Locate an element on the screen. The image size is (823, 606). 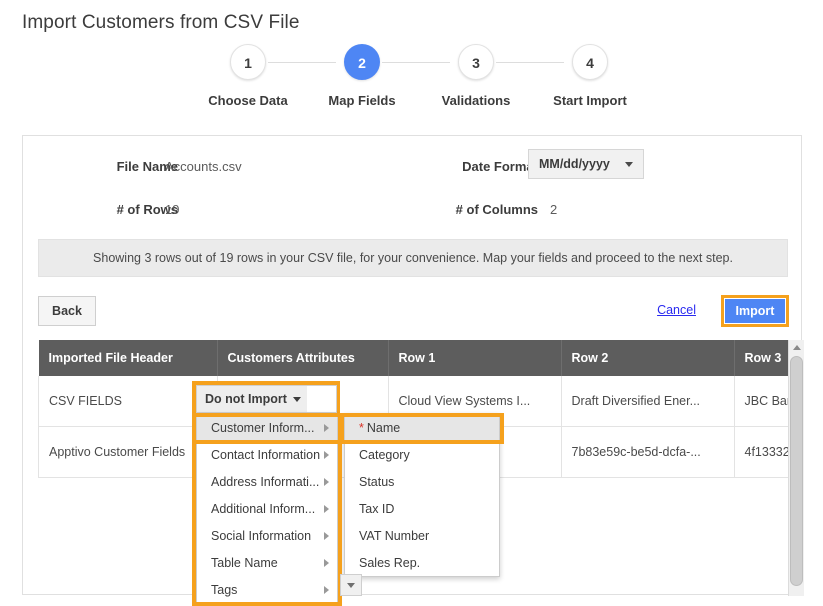
stepper-step-2-label: Map Fields is located at coordinates (362, 100).